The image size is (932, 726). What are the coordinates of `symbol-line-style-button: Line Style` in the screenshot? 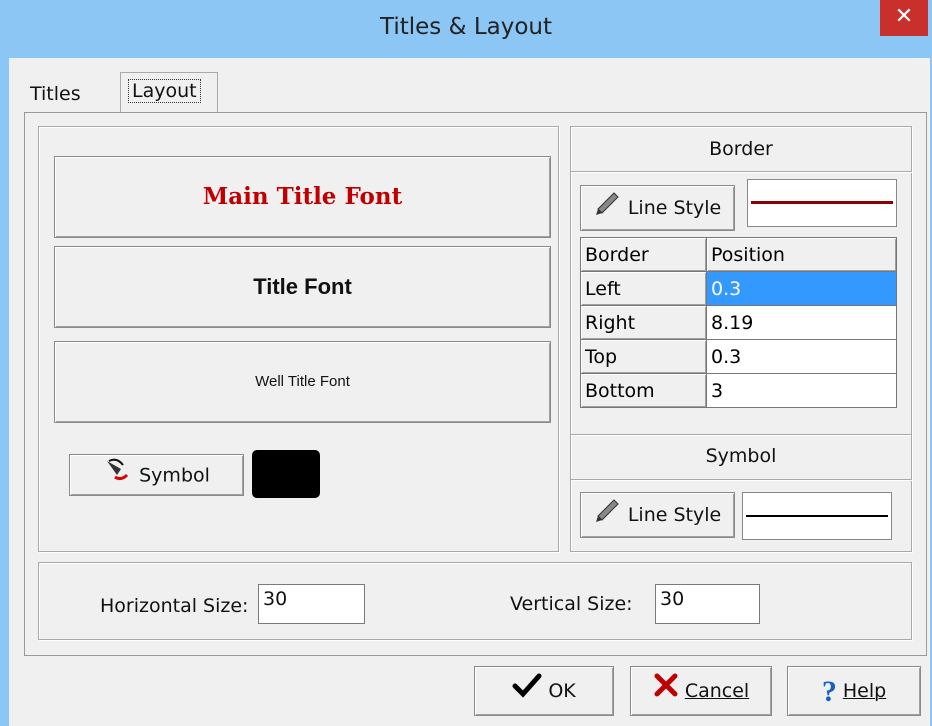 It's located at (657, 515).